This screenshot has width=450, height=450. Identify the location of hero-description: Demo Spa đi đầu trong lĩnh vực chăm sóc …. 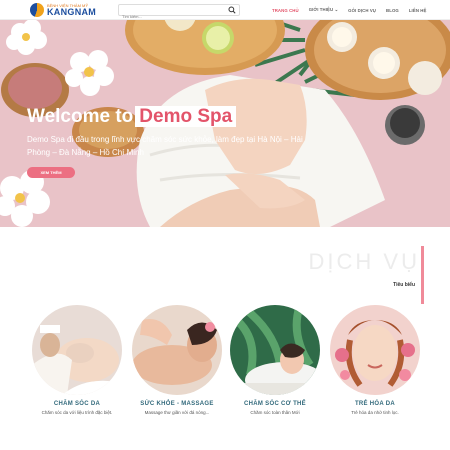
(165, 146).